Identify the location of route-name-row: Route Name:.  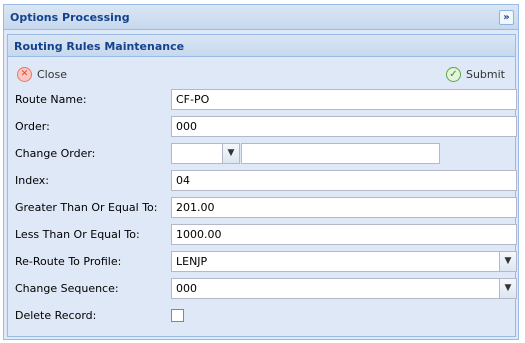
(262, 100).